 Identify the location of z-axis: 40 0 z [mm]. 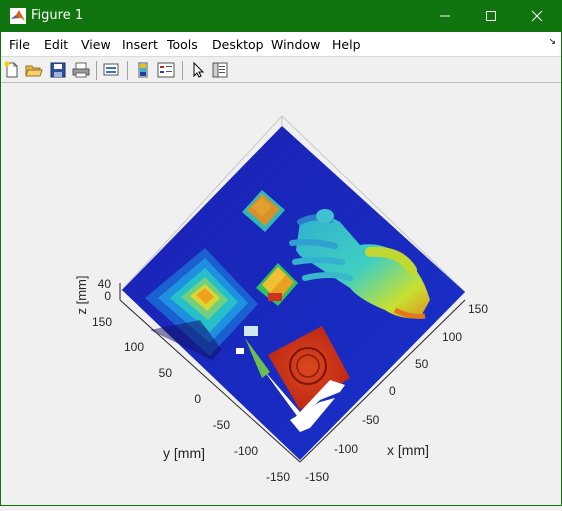
(92, 295).